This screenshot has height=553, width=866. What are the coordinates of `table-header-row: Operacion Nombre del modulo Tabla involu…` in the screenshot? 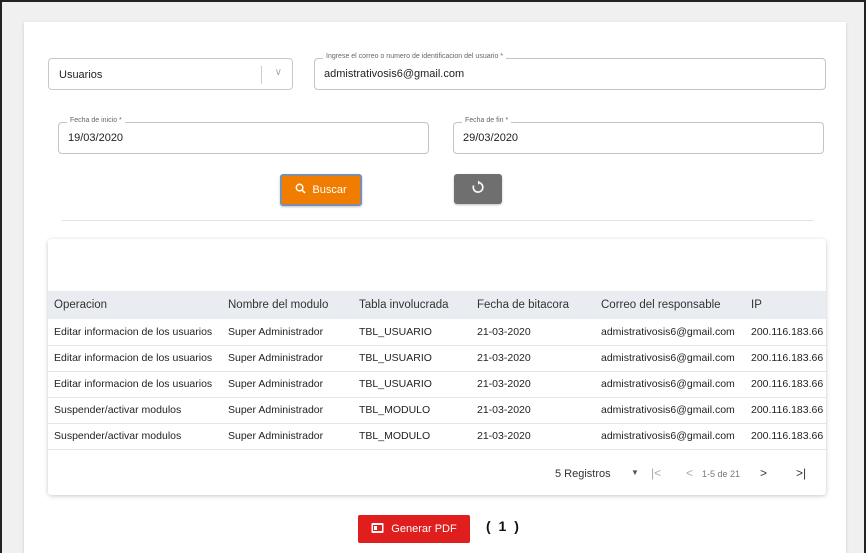 It's located at (437, 305).